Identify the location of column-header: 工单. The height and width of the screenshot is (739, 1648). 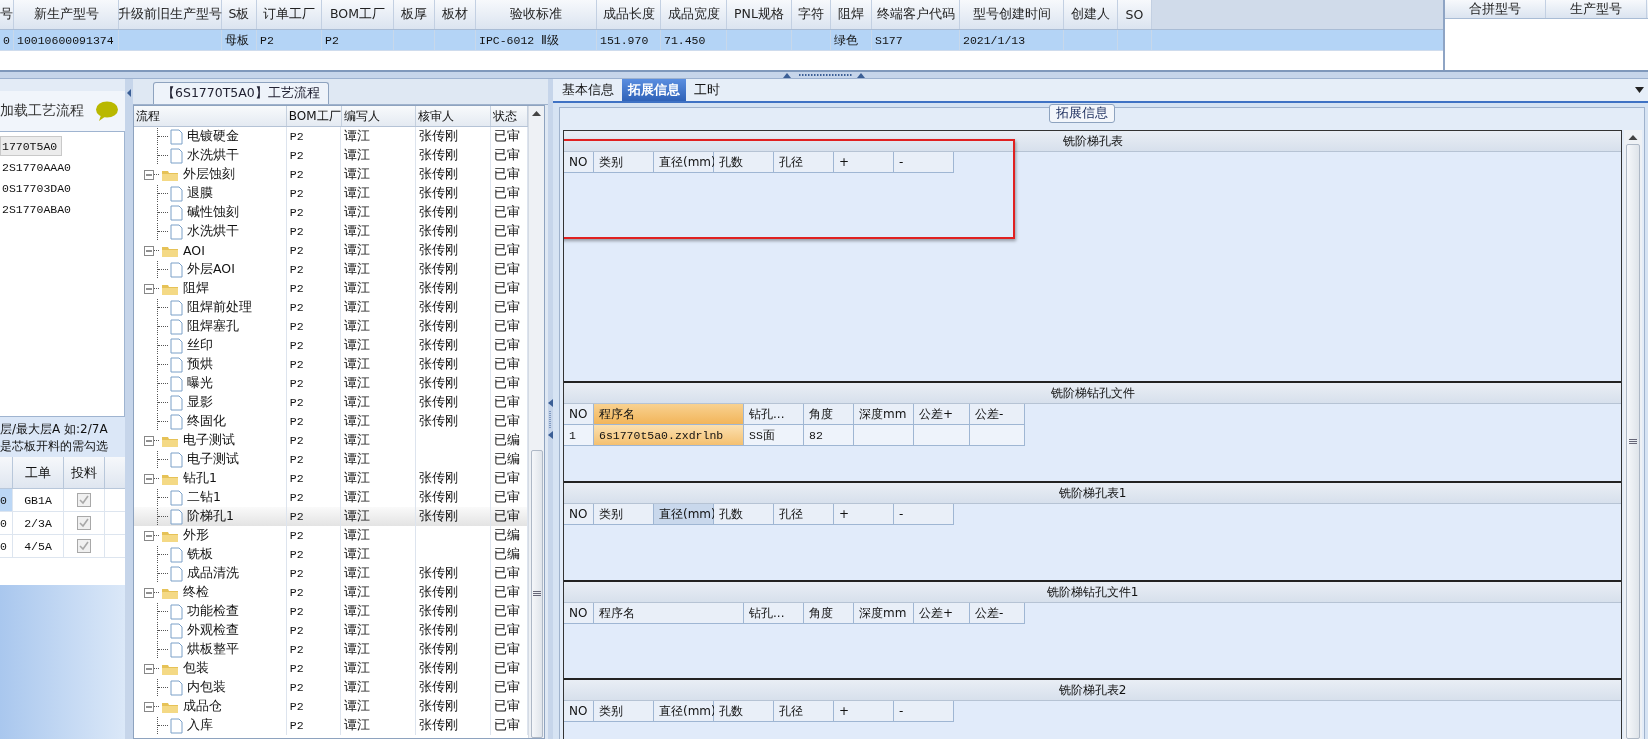
(38, 472).